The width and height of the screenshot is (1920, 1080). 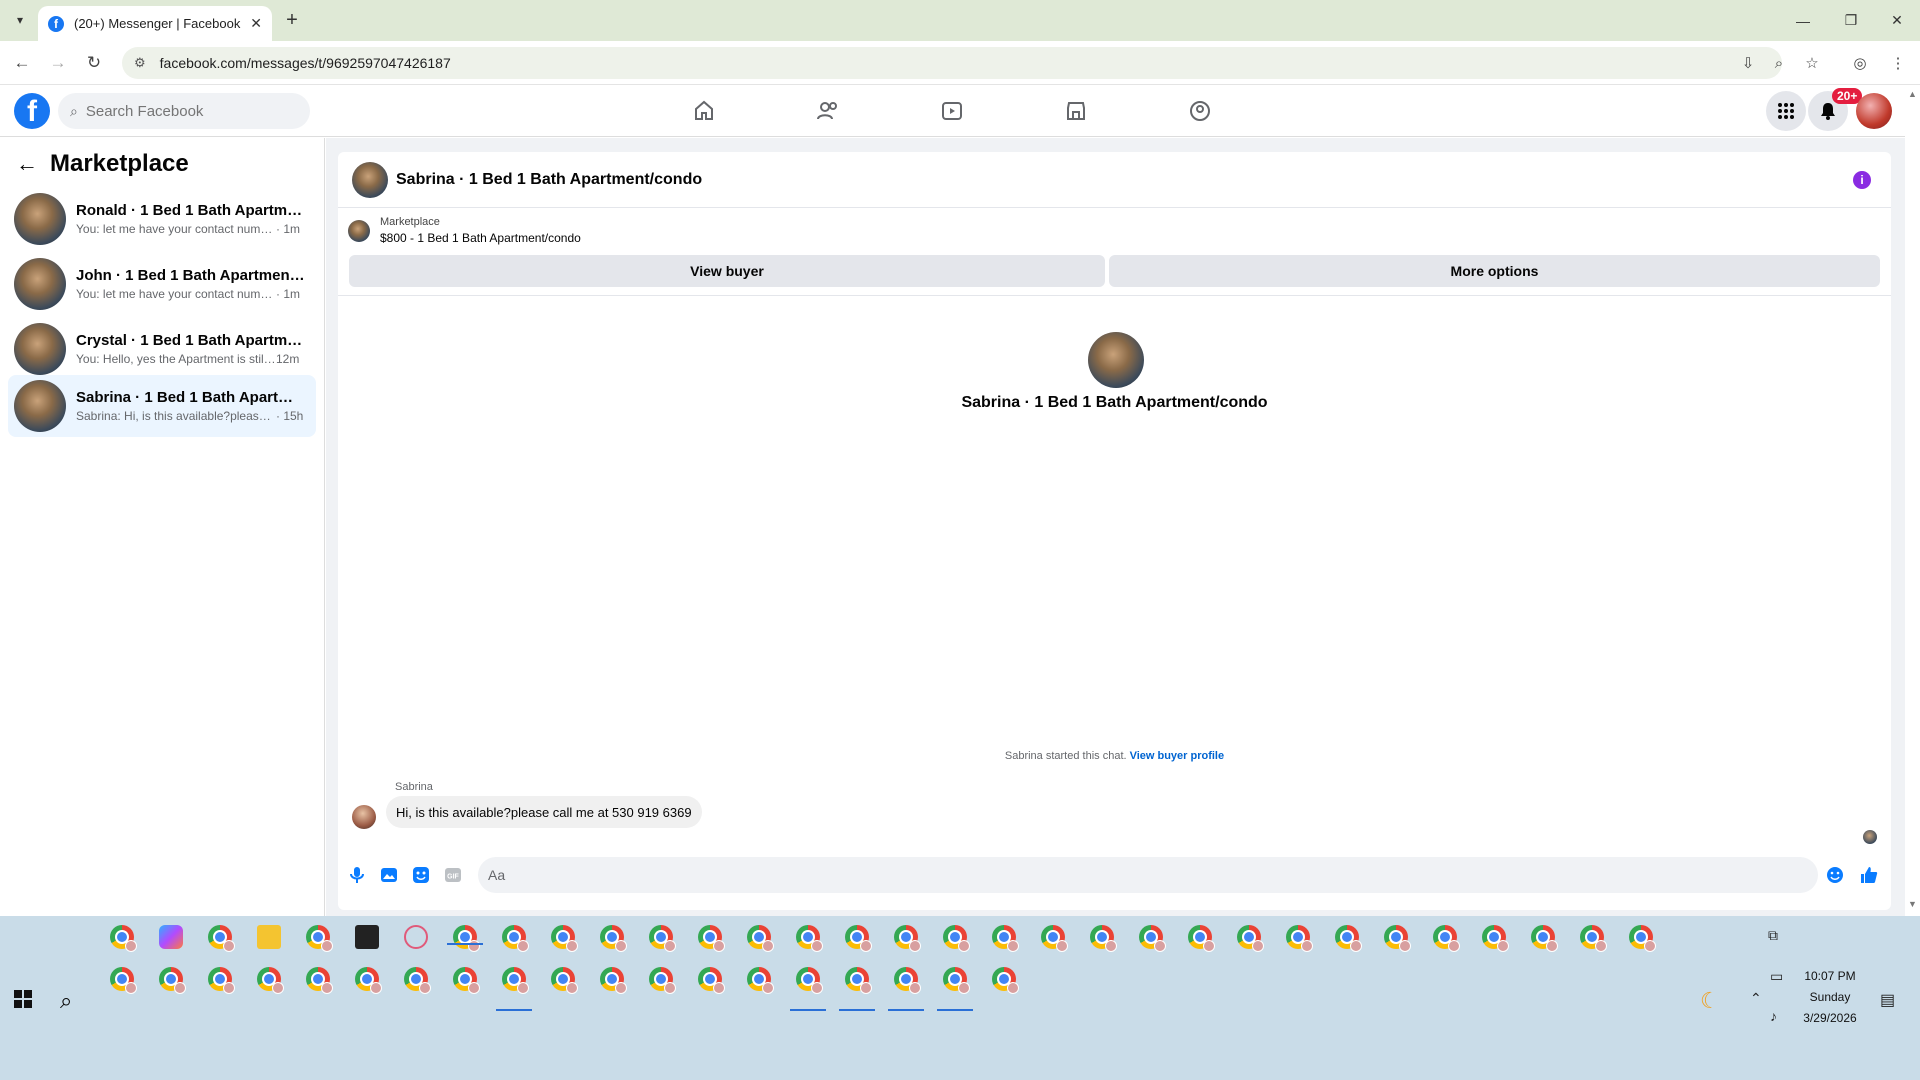 I want to click on message-input-box, so click(x=1148, y=875).